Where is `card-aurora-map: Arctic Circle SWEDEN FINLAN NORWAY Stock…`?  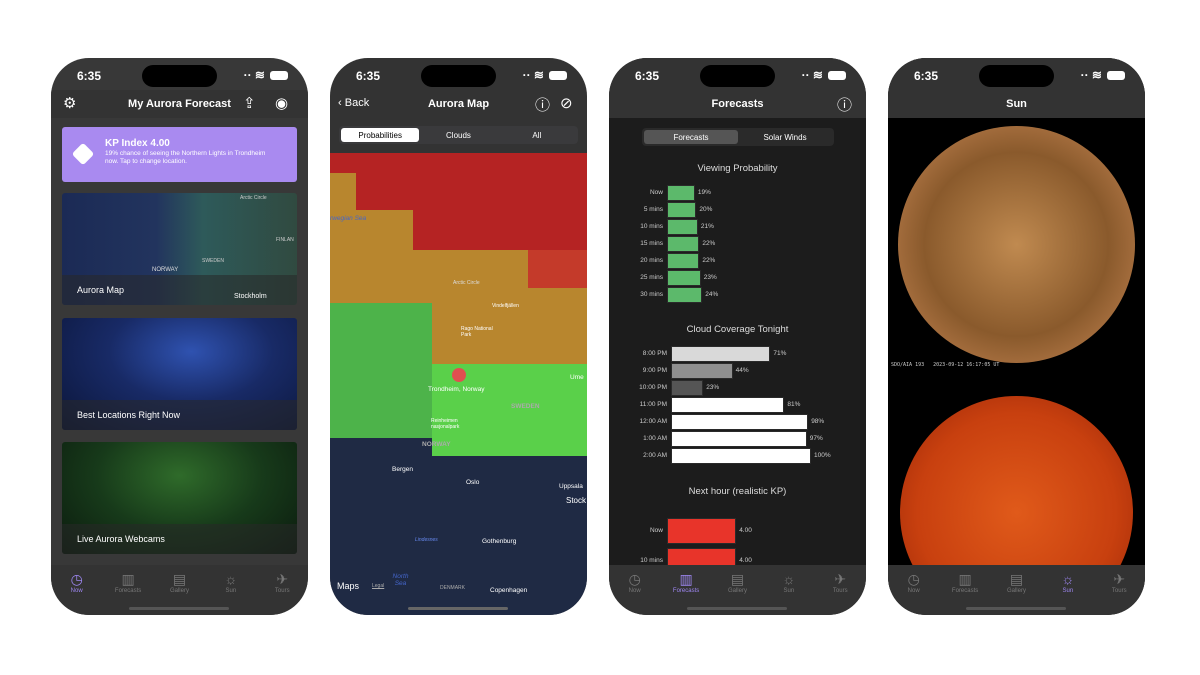
card-aurora-map: Arctic Circle SWEDEN FINLAN NORWAY Stock… is located at coordinates (179, 249).